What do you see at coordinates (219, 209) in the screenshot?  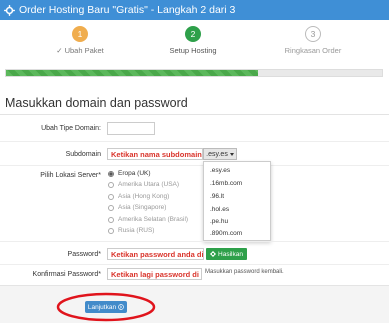 I see `menu-item-hol-es: .hol.es` at bounding box center [219, 209].